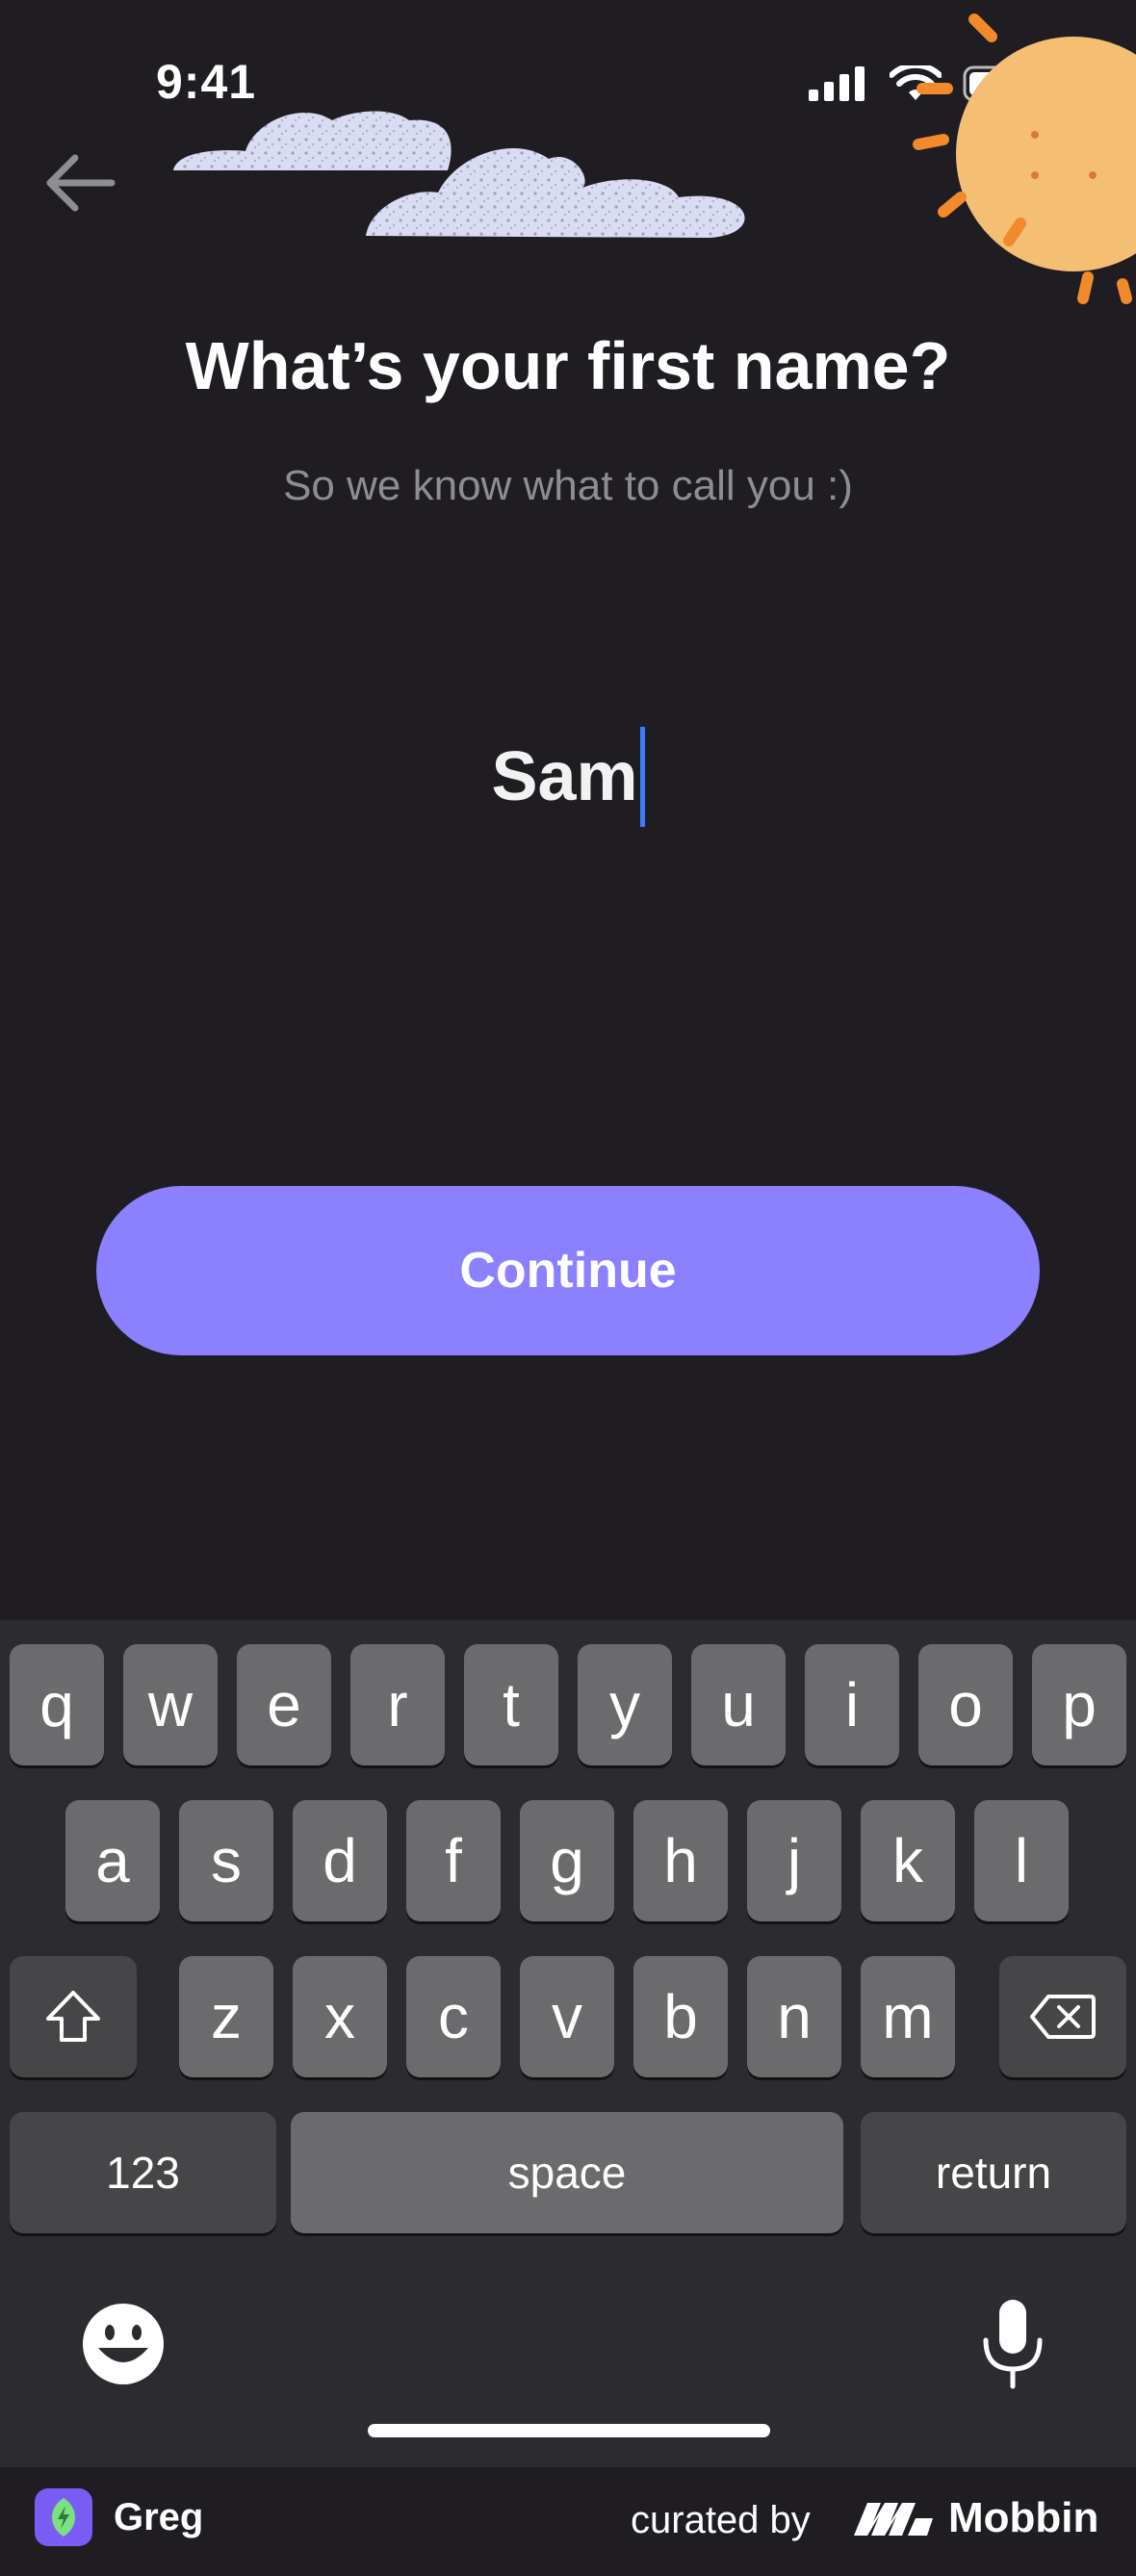 The height and width of the screenshot is (2576, 1136). I want to click on numbers-key: 123, so click(143, 2172).